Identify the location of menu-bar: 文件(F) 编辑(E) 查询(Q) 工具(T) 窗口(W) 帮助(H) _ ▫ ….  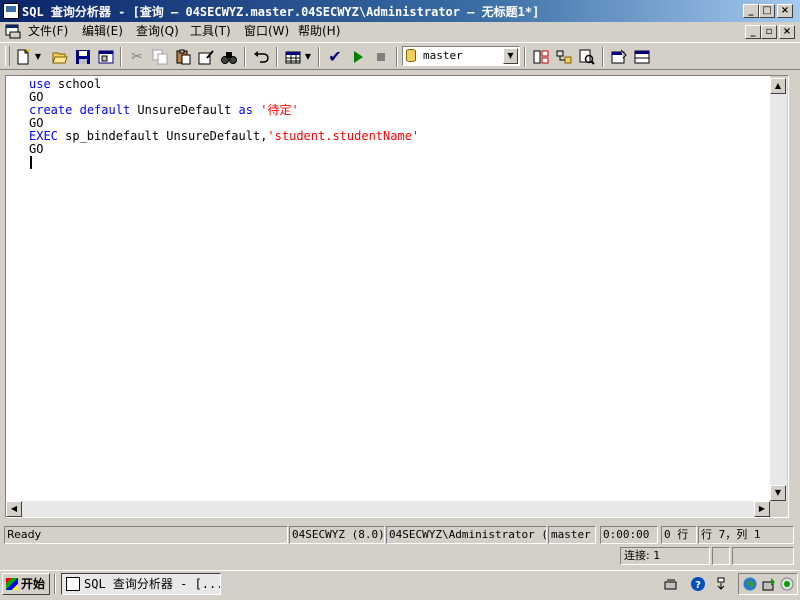
(400, 31).